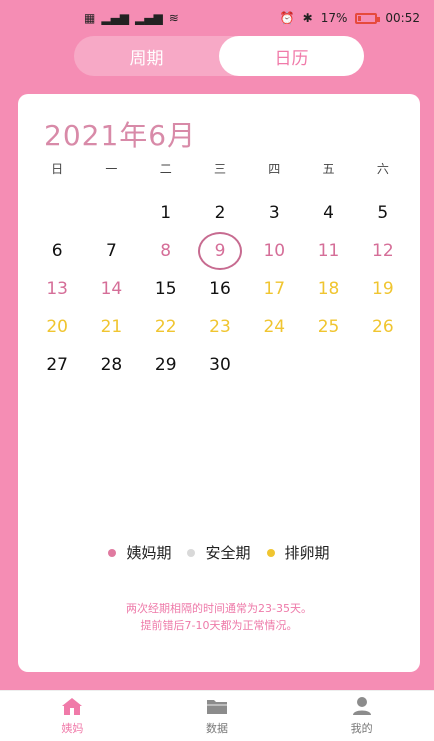  What do you see at coordinates (274, 213) in the screenshot?
I see `day-cell: 3` at bounding box center [274, 213].